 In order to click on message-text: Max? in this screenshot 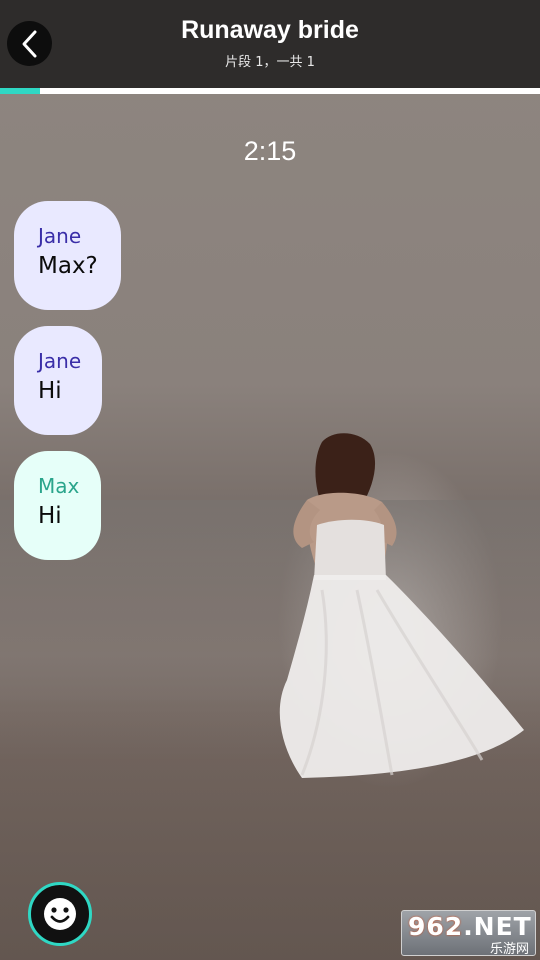, I will do `click(68, 266)`.